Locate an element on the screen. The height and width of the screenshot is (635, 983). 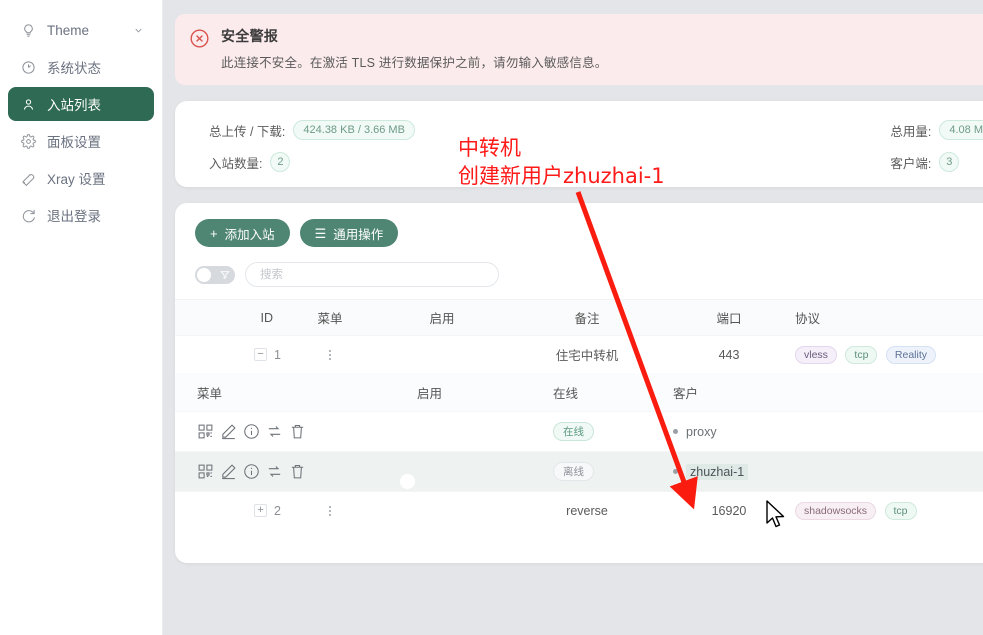
row-remark: reverse is located at coordinates (587, 510).